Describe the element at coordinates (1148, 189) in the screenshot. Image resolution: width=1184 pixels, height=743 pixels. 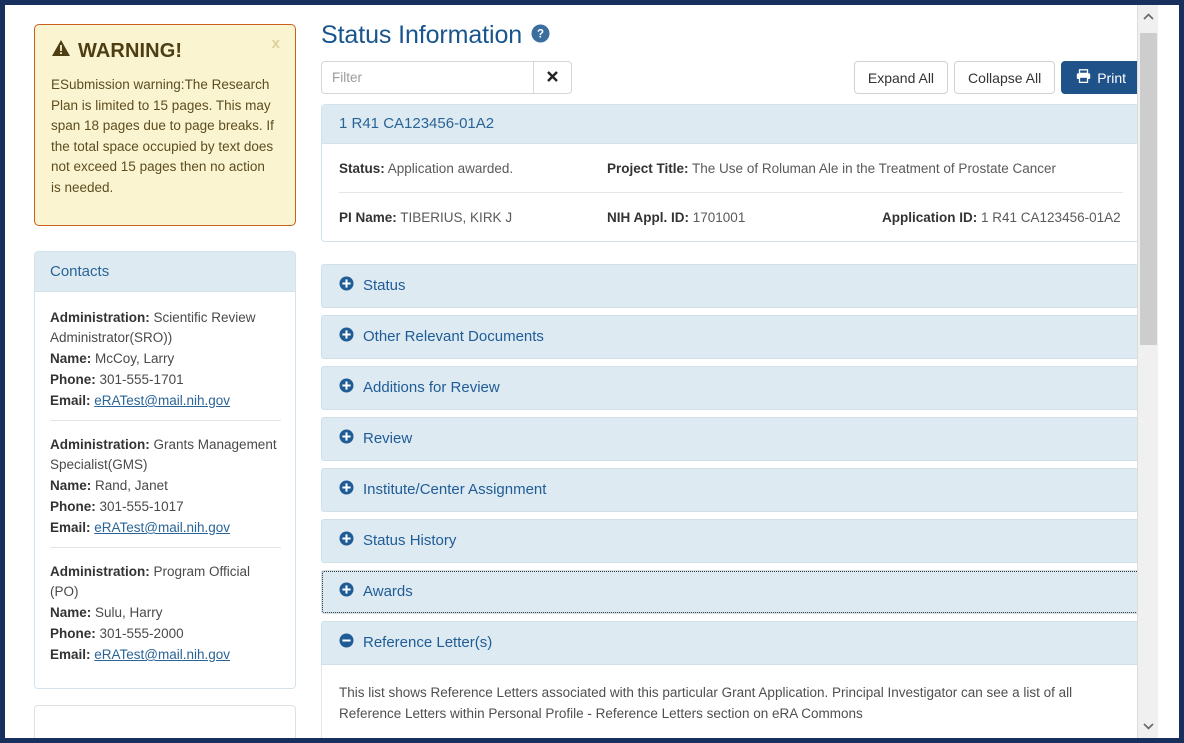
I see `scrollbar-thumb` at that location.